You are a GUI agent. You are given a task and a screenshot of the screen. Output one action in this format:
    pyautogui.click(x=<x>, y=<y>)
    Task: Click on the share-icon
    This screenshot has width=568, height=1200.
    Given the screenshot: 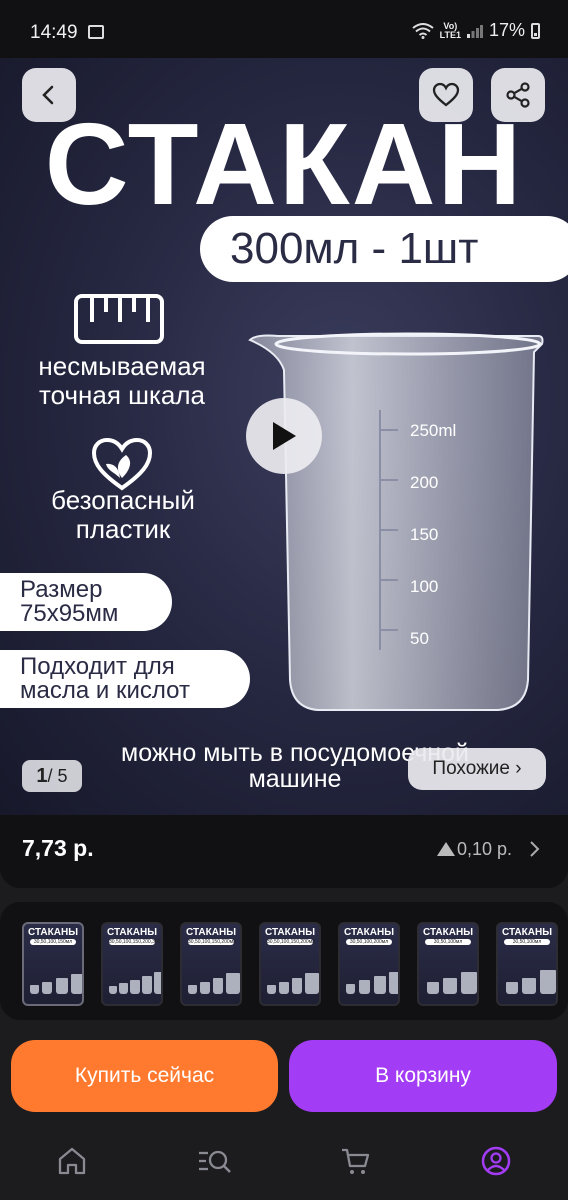 What is the action you would take?
    pyautogui.click(x=518, y=95)
    